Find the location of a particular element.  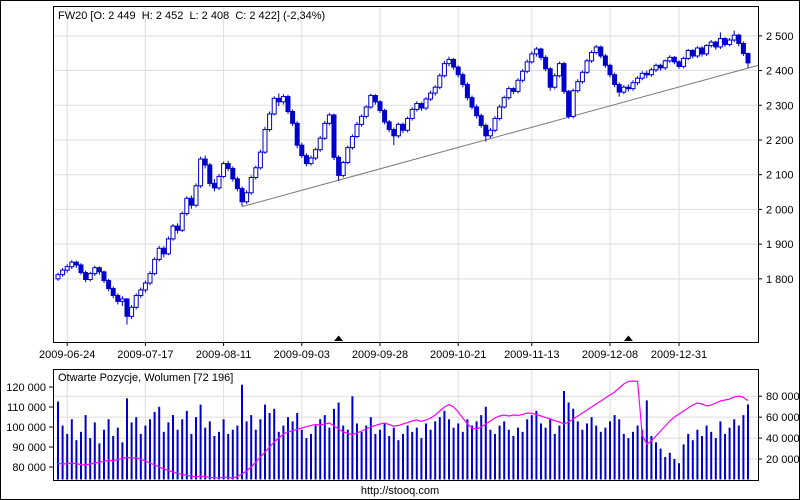

svg-text: 110 000 is located at coordinates (26, 408).